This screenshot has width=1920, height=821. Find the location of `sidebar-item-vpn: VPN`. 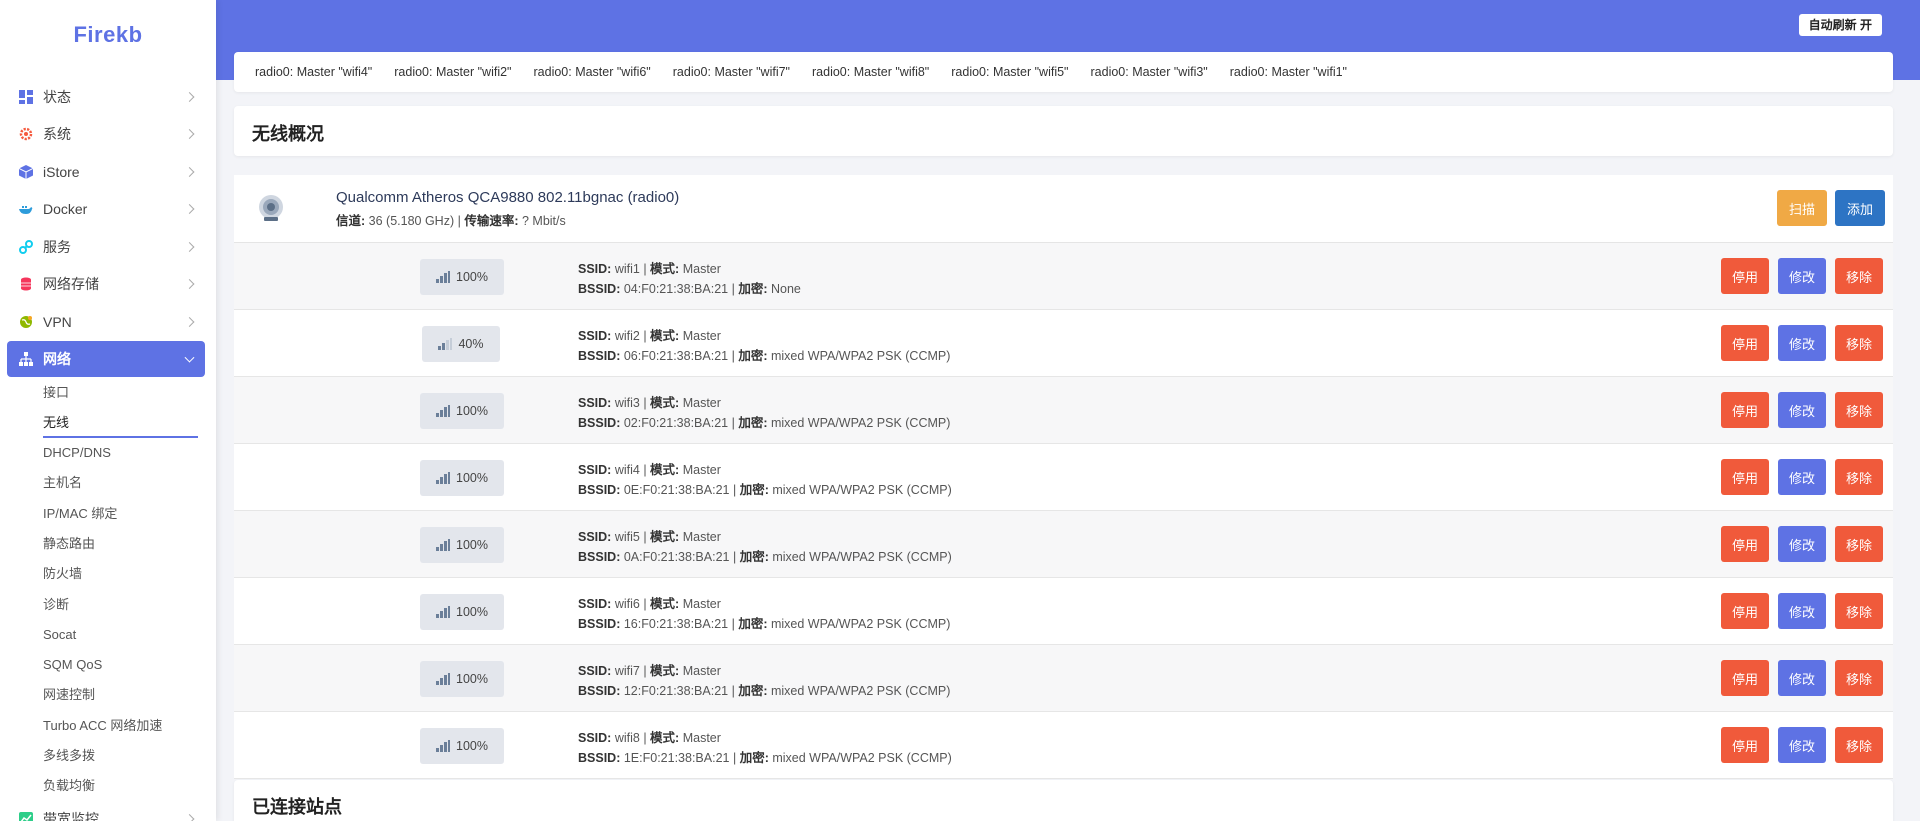

sidebar-item-vpn: VPN is located at coordinates (106, 322).